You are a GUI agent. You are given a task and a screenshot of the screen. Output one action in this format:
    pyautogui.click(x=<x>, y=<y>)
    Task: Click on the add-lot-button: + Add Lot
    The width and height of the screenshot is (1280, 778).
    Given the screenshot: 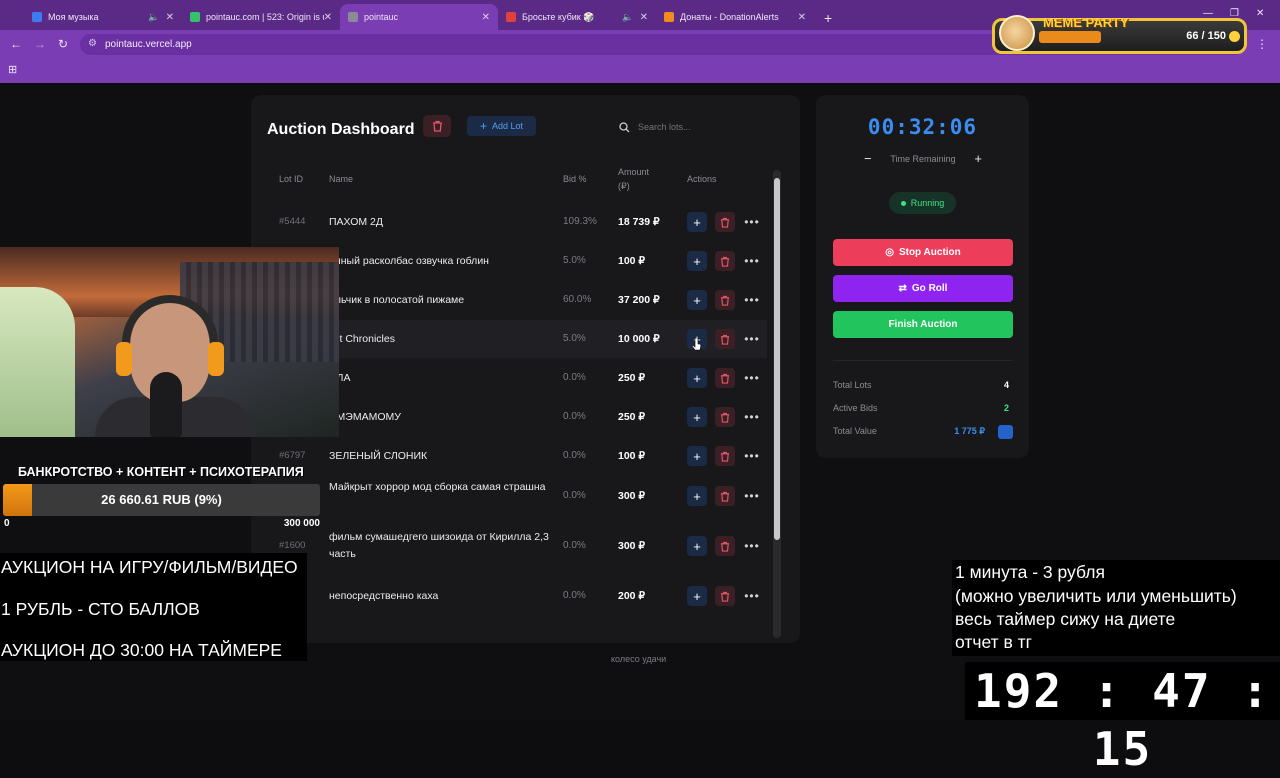 What is the action you would take?
    pyautogui.click(x=501, y=126)
    